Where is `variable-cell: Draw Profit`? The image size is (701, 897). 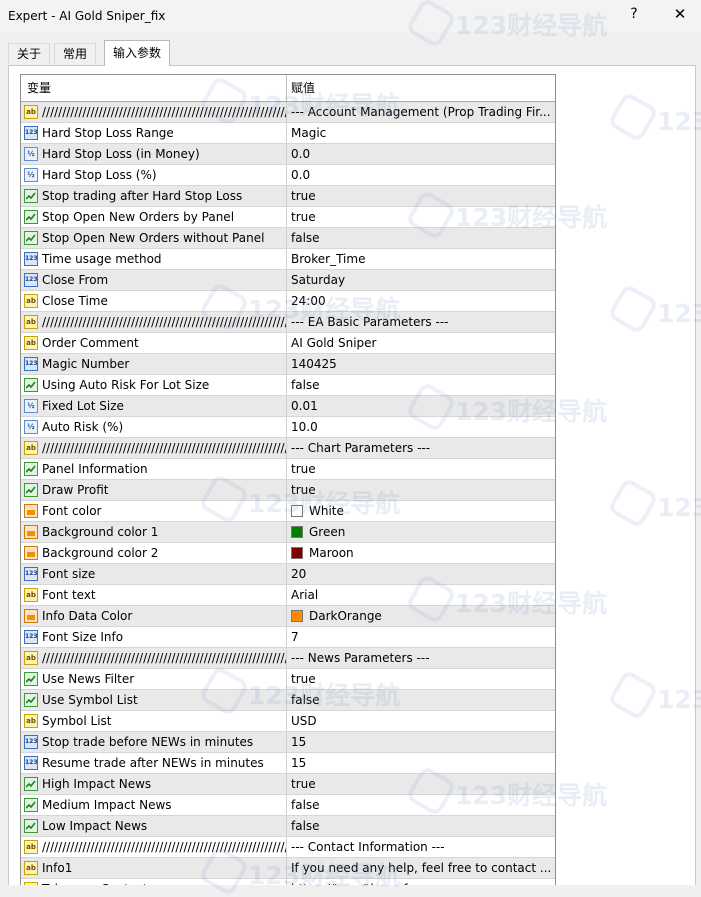 variable-cell: Draw Profit is located at coordinates (154, 490).